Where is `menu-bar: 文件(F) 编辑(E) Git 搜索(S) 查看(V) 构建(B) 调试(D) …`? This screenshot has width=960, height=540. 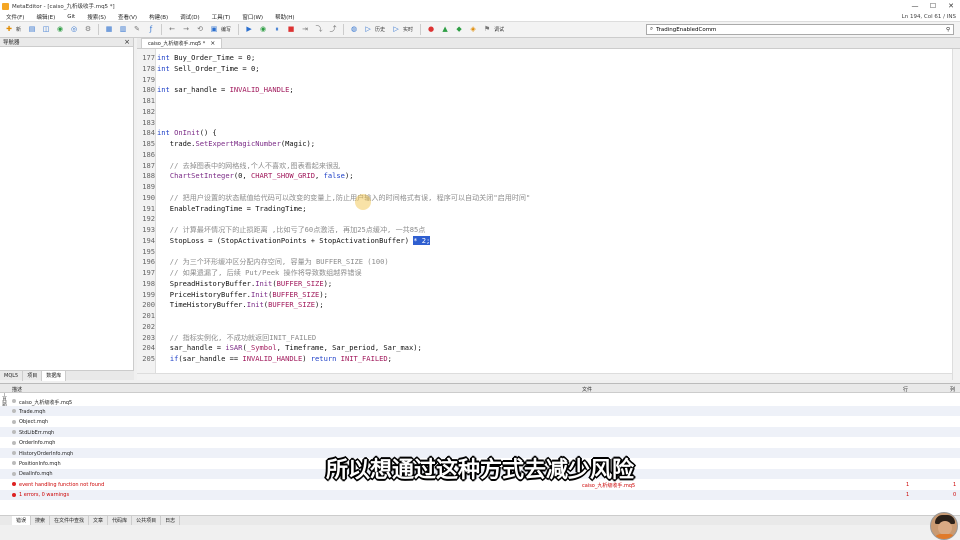 menu-bar: 文件(F) 编辑(E) Git 搜索(S) 查看(V) 构建(B) 调试(D) … is located at coordinates (480, 17).